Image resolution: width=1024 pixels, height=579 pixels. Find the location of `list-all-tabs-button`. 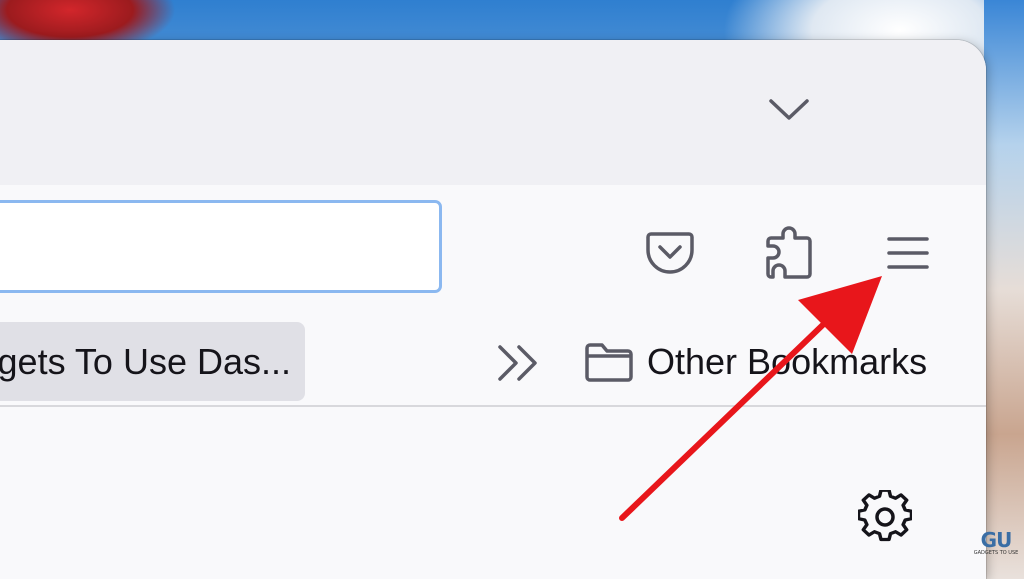

list-all-tabs-button is located at coordinates (789, 110).